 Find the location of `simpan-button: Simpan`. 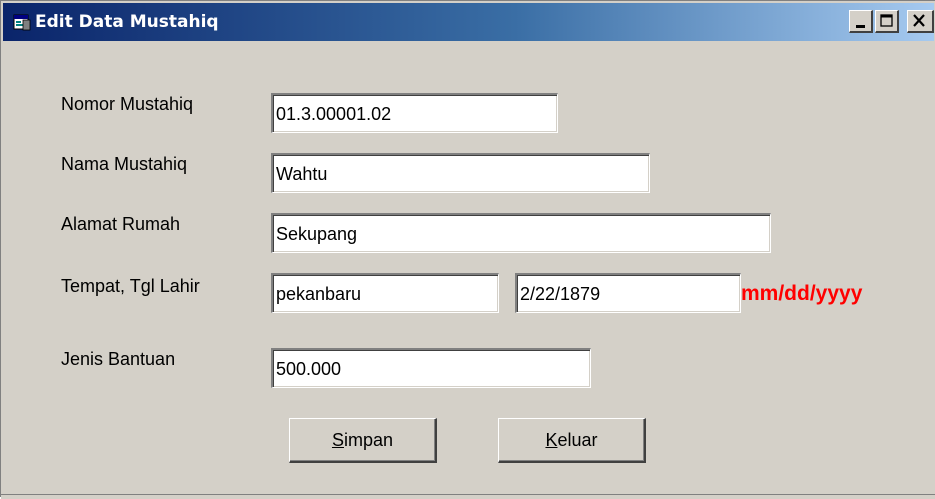

simpan-button: Simpan is located at coordinates (363, 440).